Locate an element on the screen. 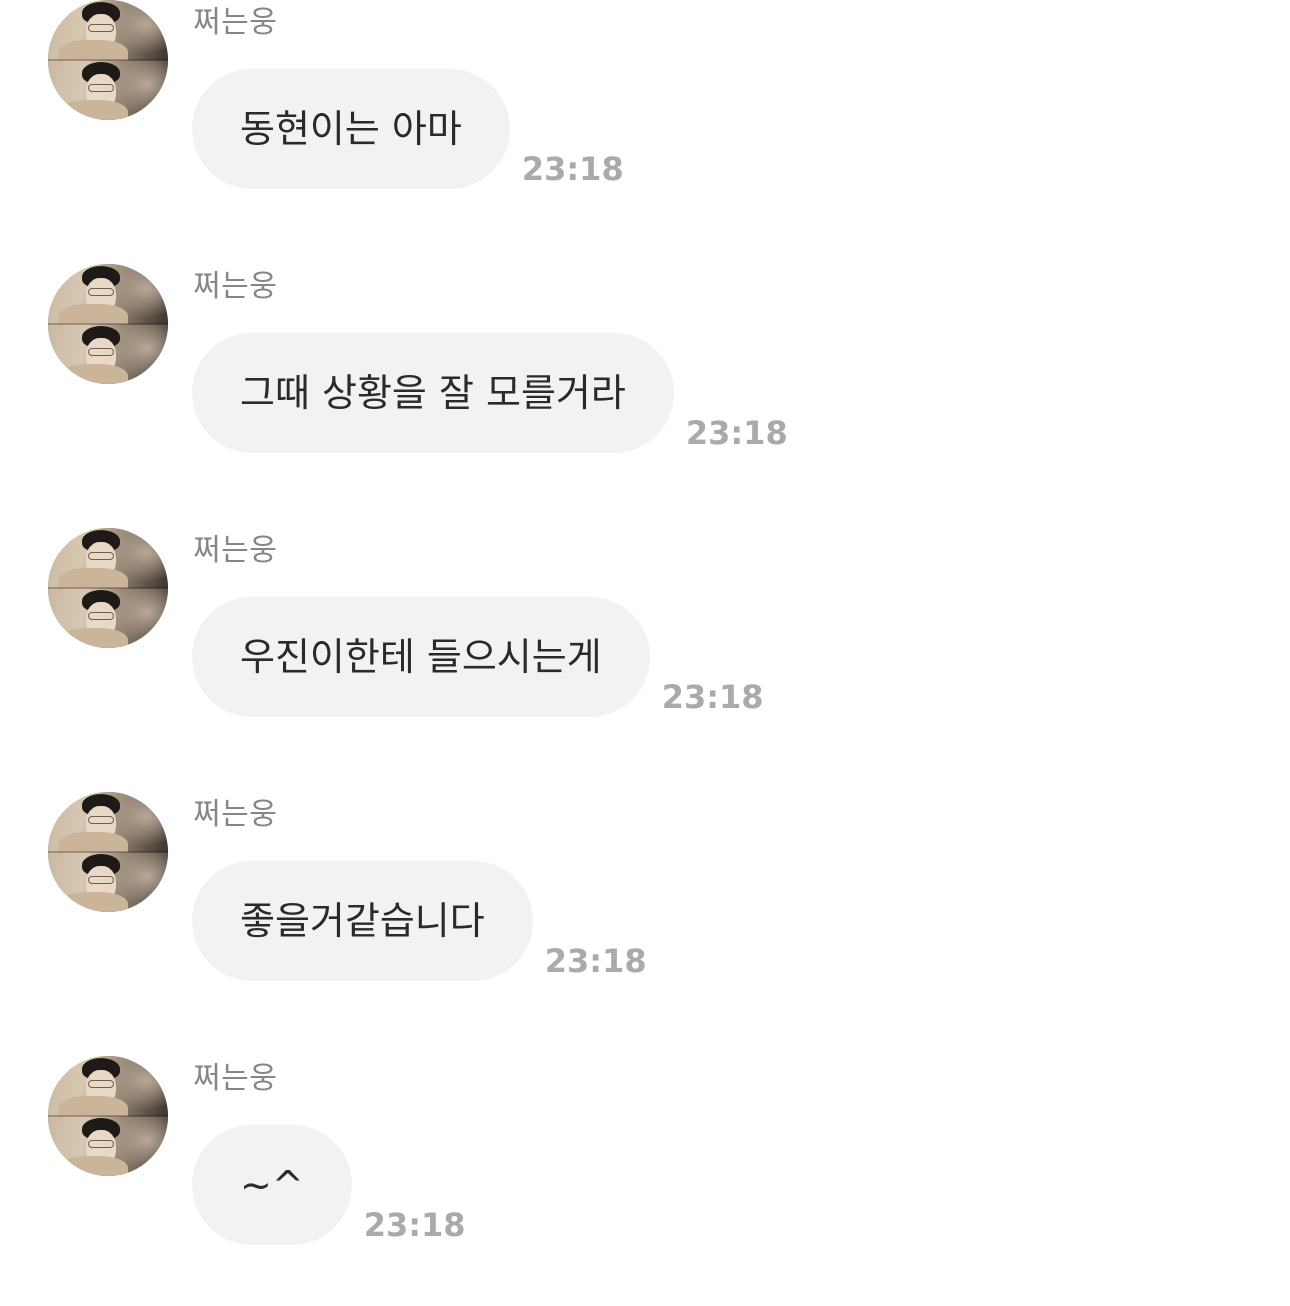  message-bubble: ~^ is located at coordinates (272, 1185).